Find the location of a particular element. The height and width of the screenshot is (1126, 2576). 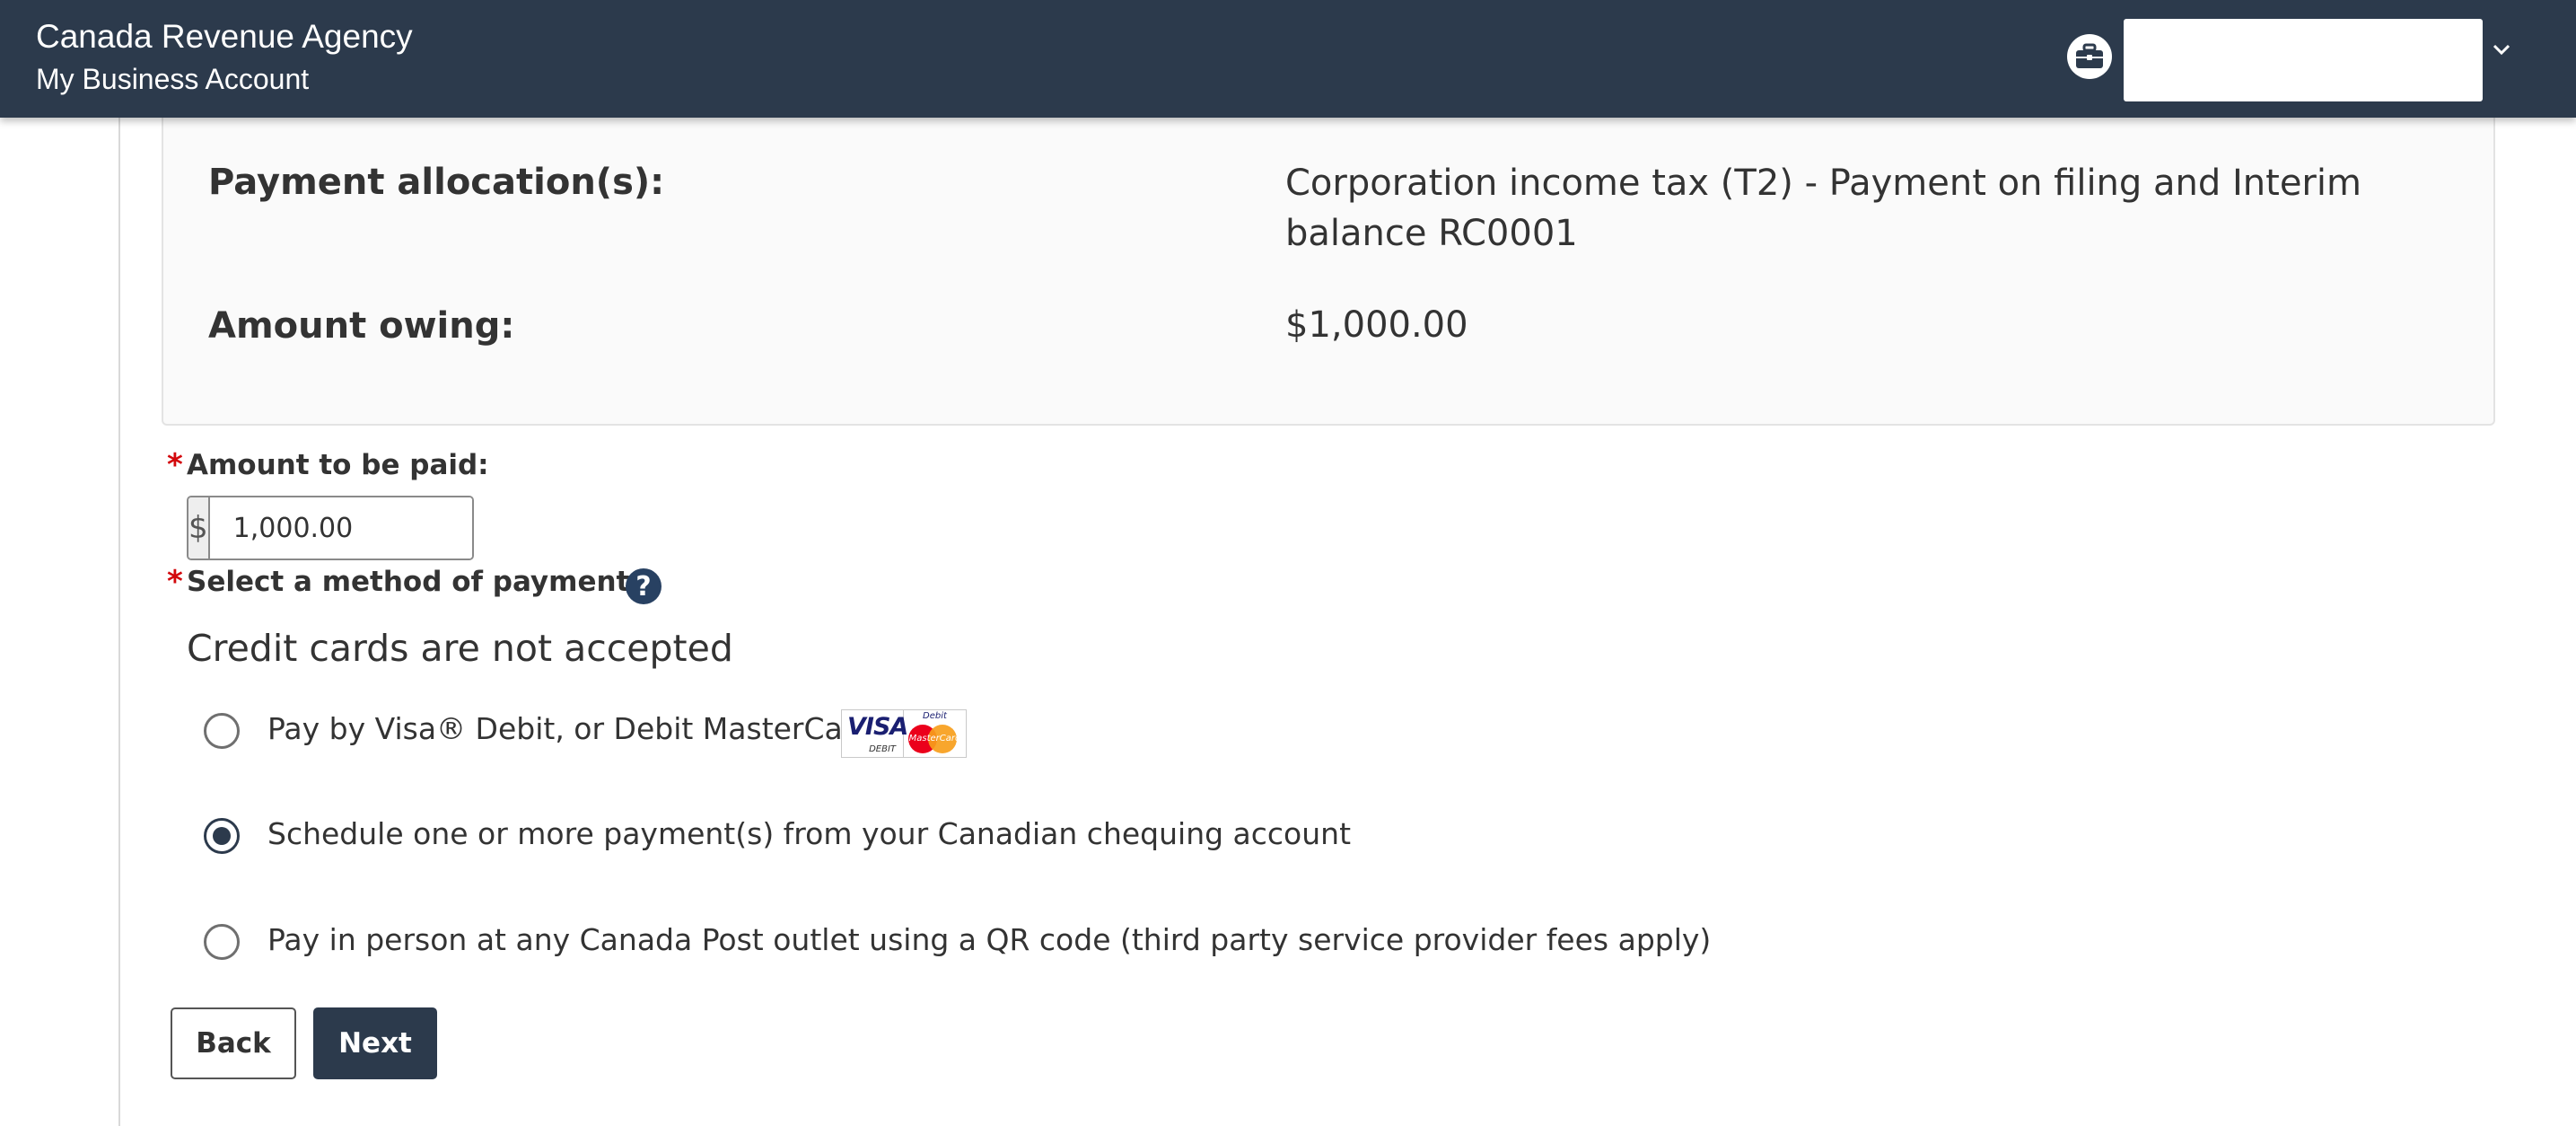

amount-to-pay-label: Amount to be paid: is located at coordinates (338, 465).